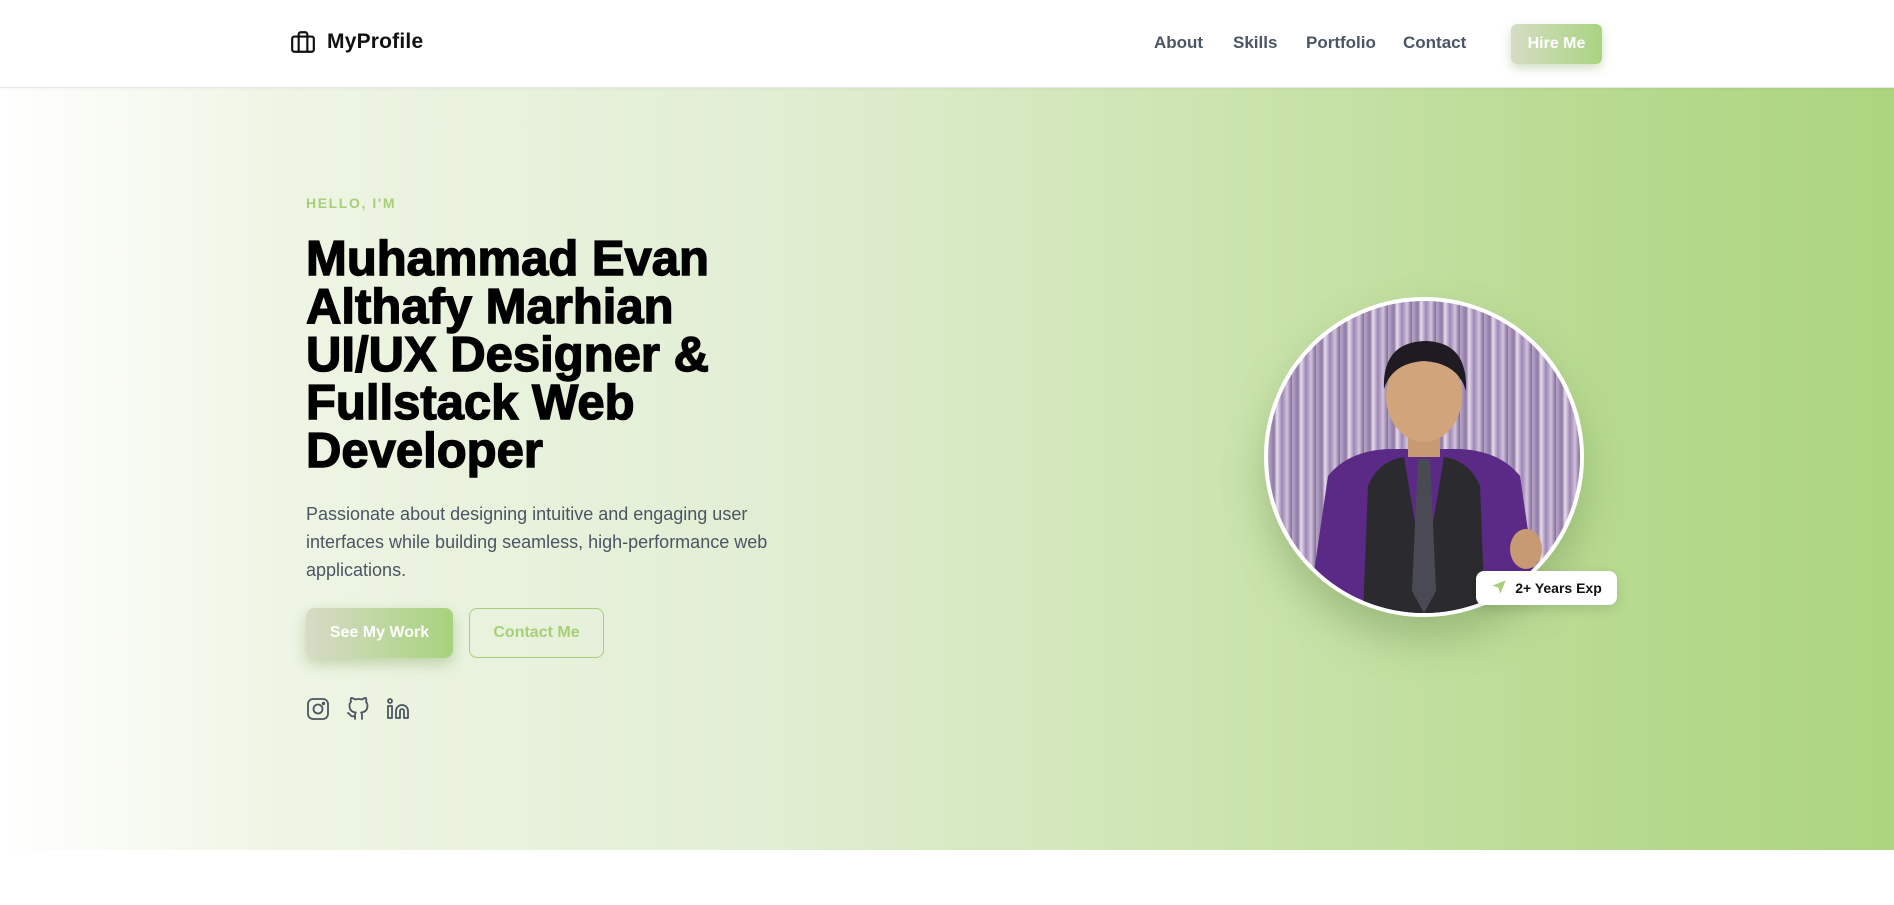 The width and height of the screenshot is (1894, 905). Describe the element at coordinates (351, 203) in the screenshot. I see `hero-eyebrow: HELLO, I'M` at that location.